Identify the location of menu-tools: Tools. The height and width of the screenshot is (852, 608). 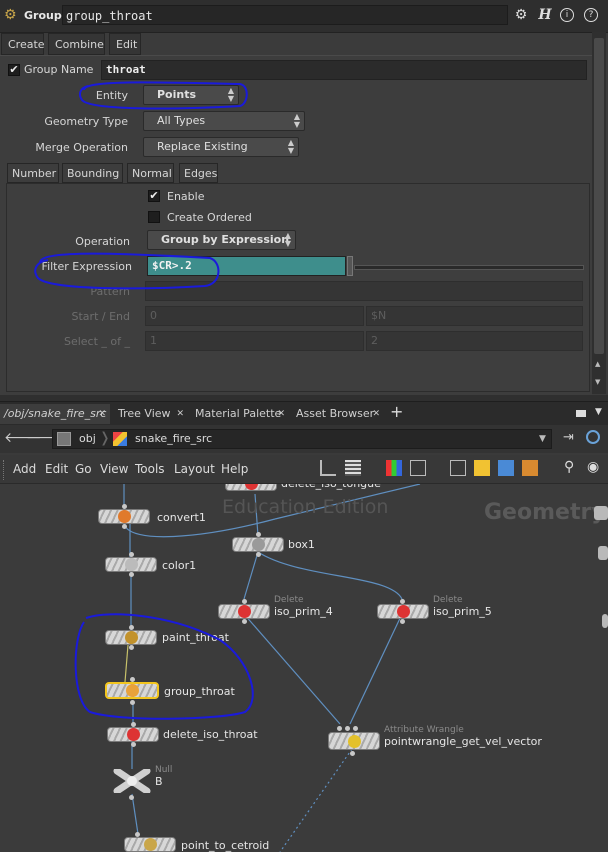
(150, 469).